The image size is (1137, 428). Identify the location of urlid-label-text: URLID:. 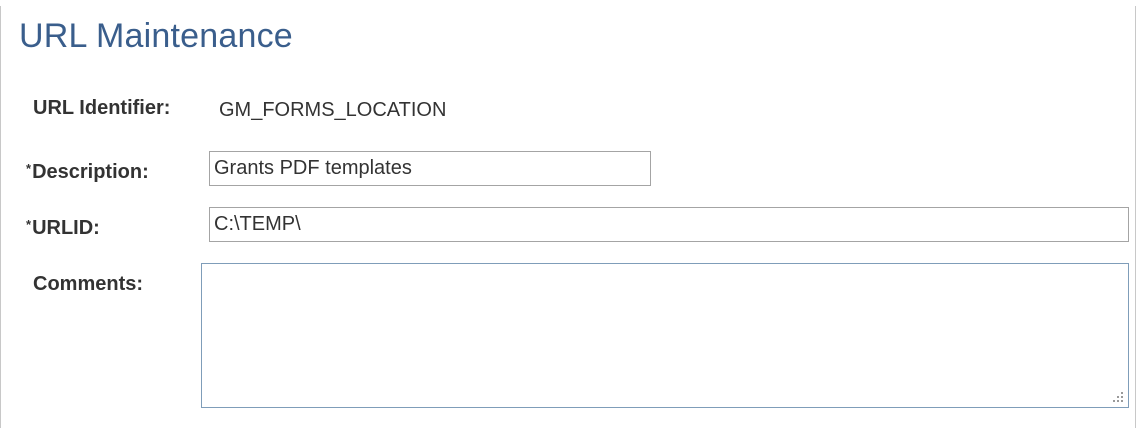
(66, 228).